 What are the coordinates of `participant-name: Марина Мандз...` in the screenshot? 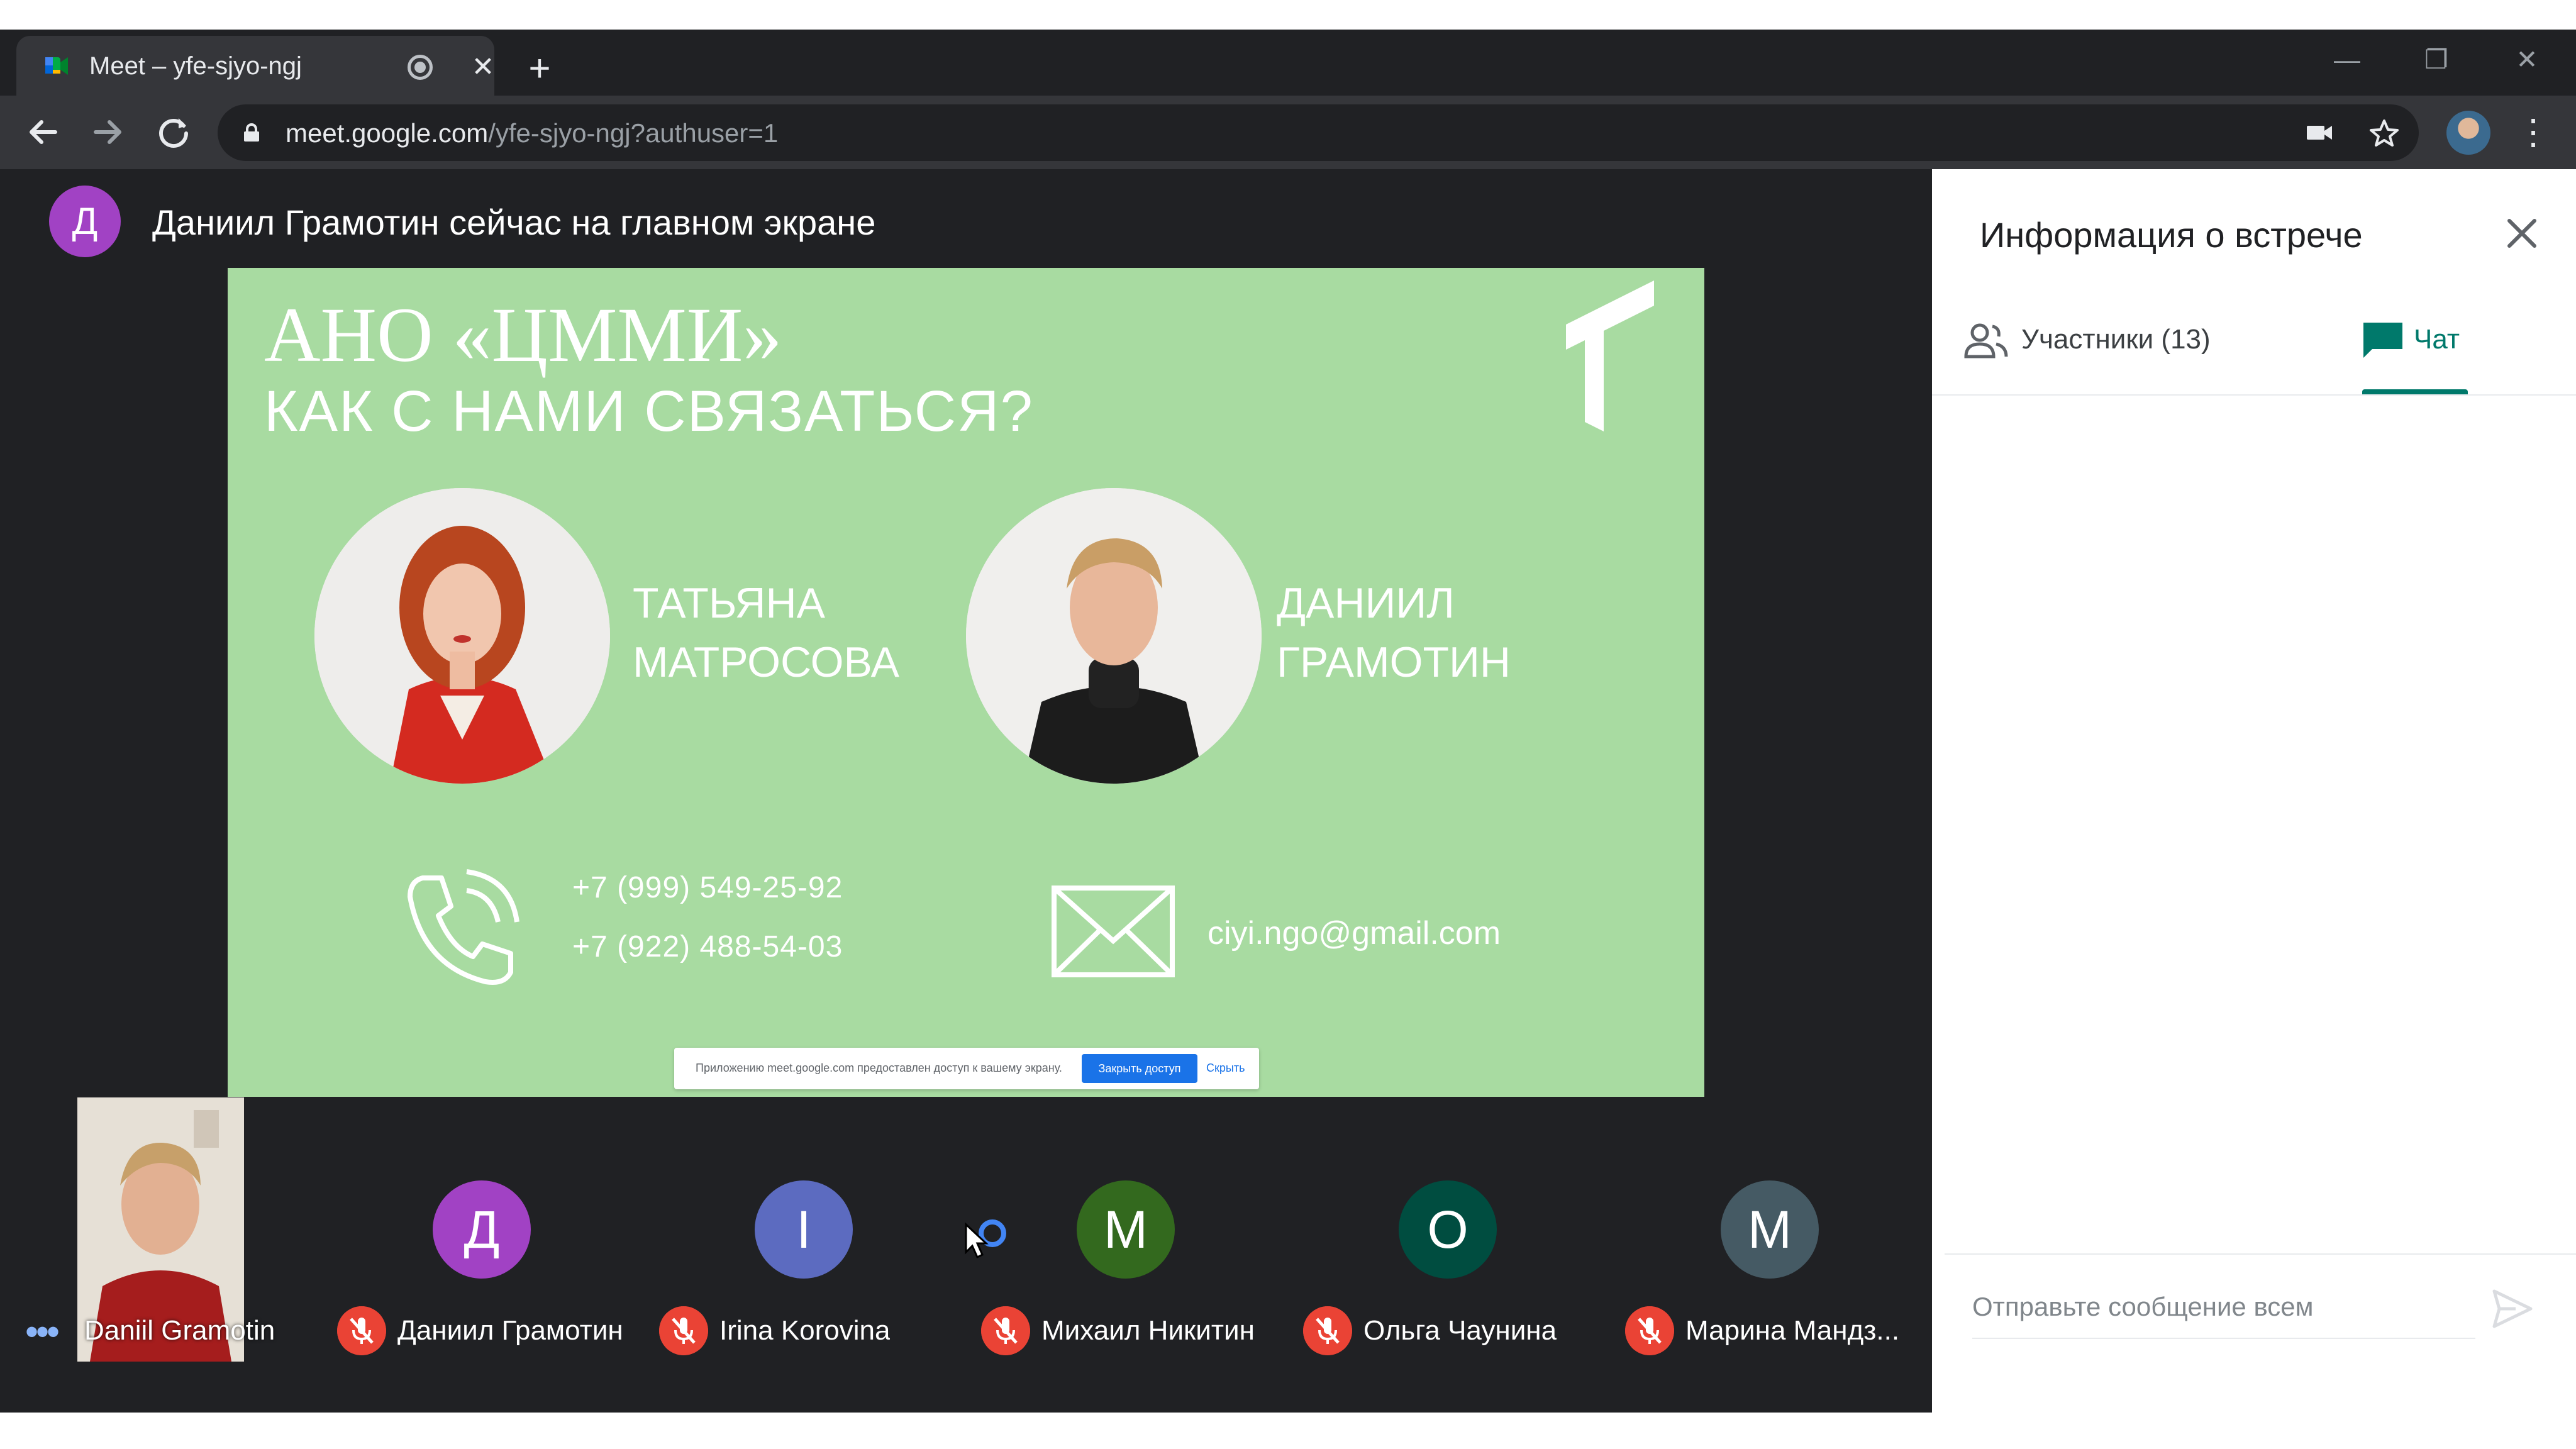 It's located at (1792, 1330).